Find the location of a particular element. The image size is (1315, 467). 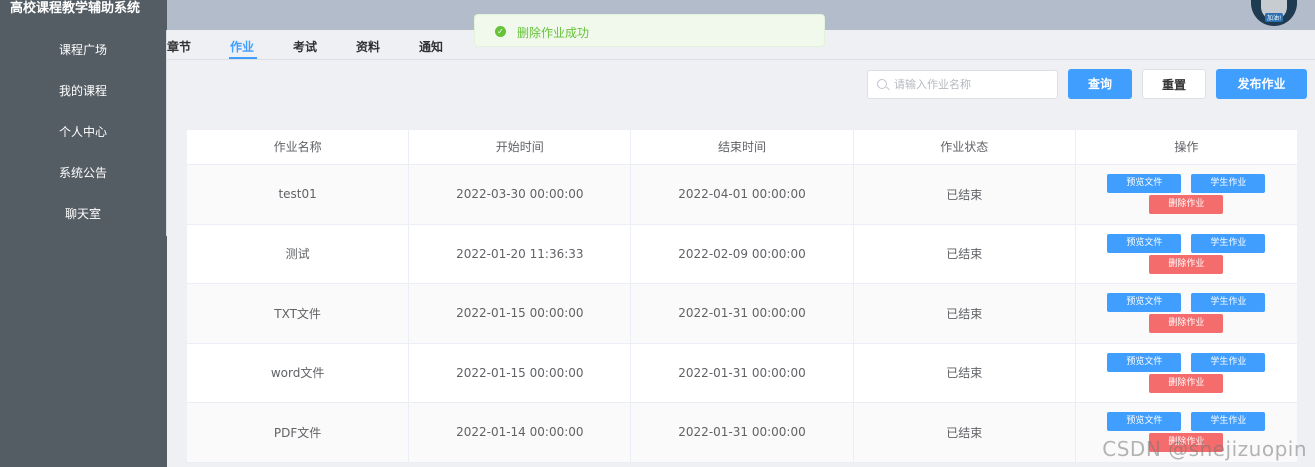

sidebar-header: 高校课程教学辅助系统 is located at coordinates (83, 15).